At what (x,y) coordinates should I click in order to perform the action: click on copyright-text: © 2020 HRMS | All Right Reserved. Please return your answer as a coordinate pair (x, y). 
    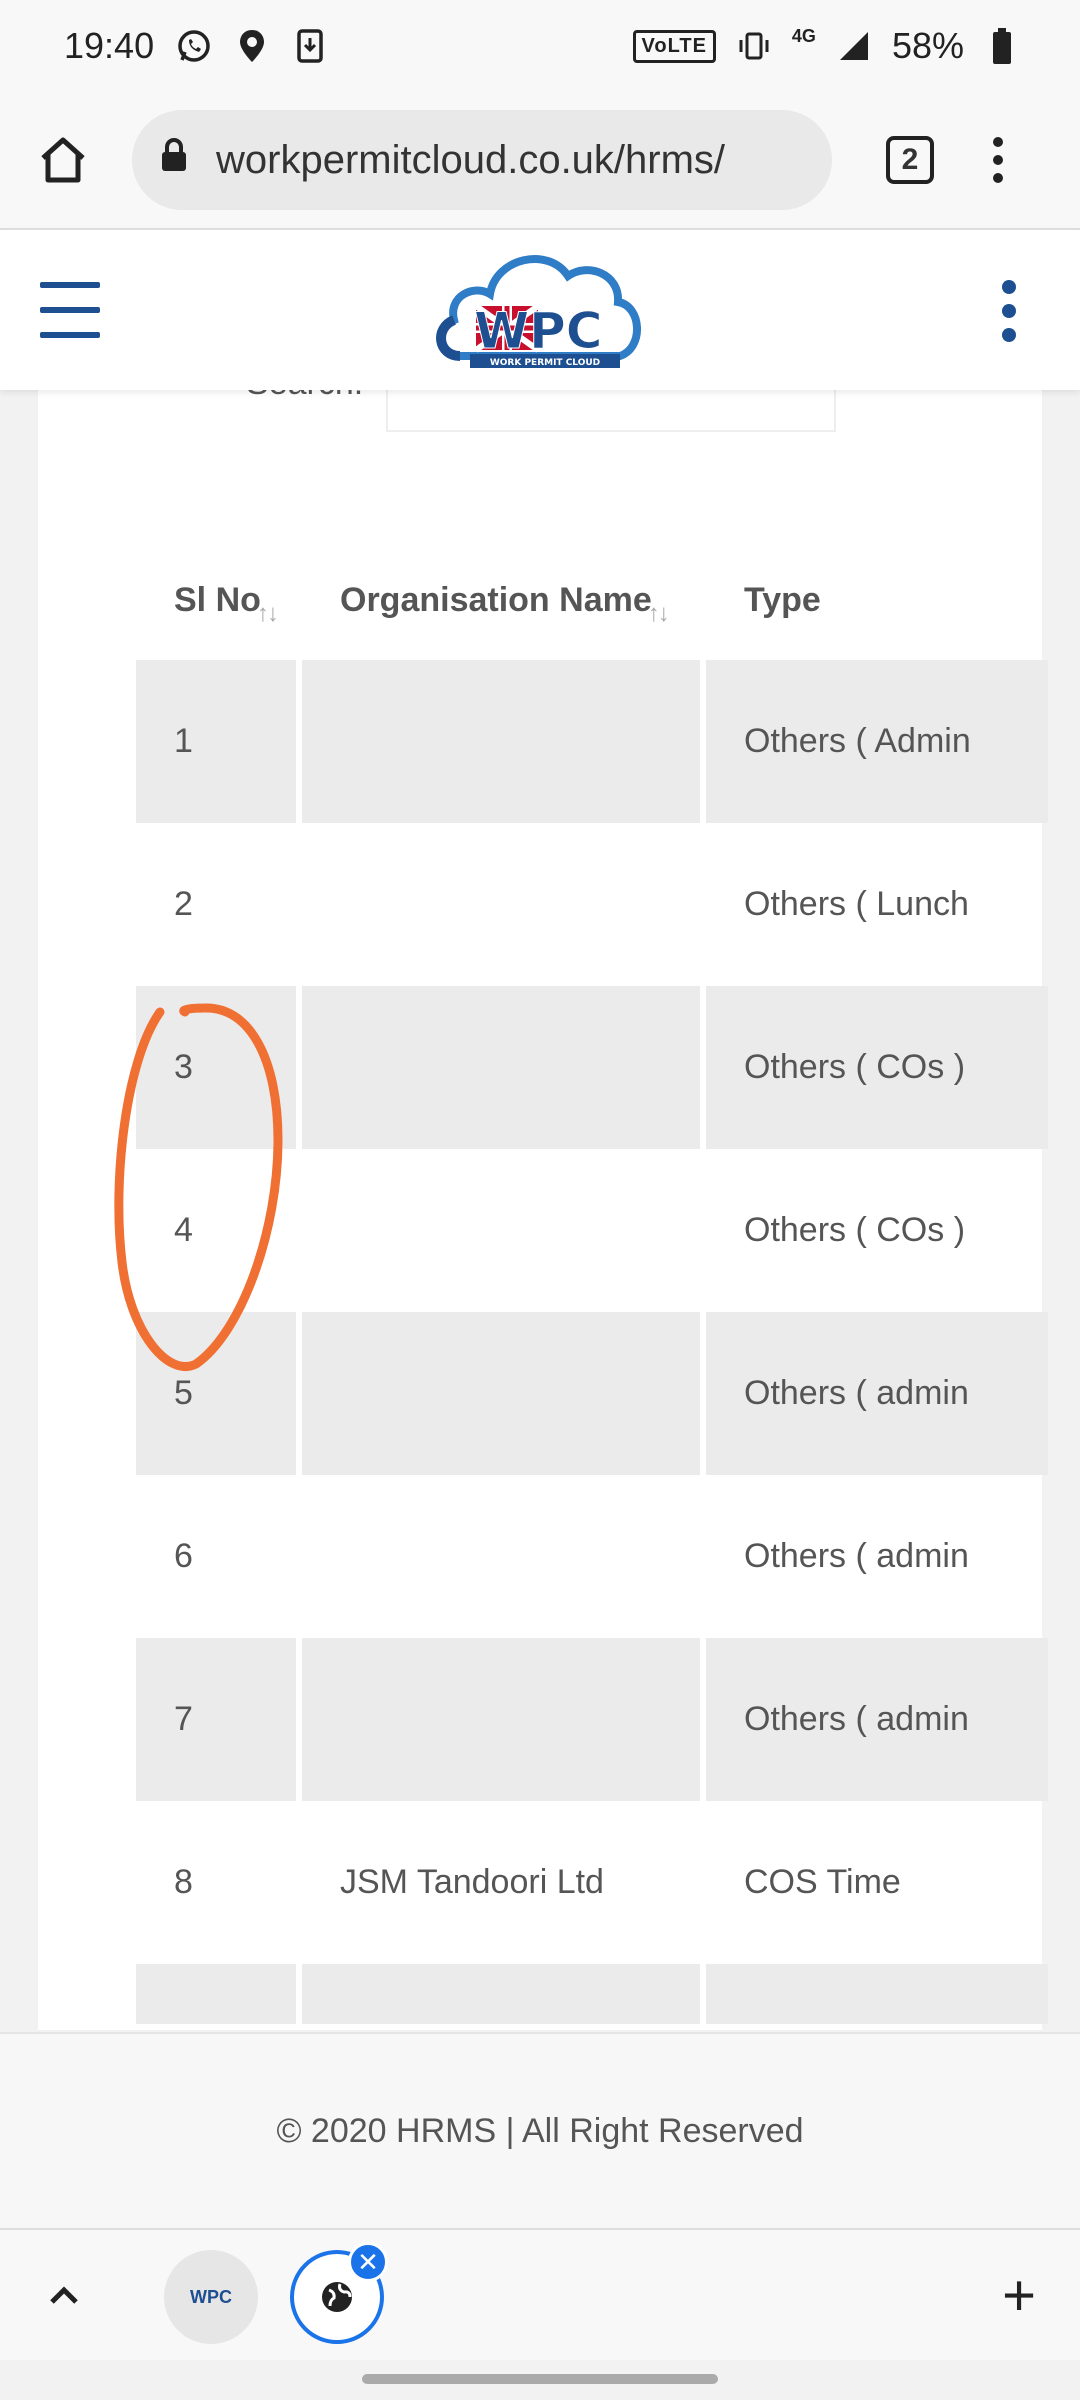
    Looking at the image, I should click on (540, 2130).